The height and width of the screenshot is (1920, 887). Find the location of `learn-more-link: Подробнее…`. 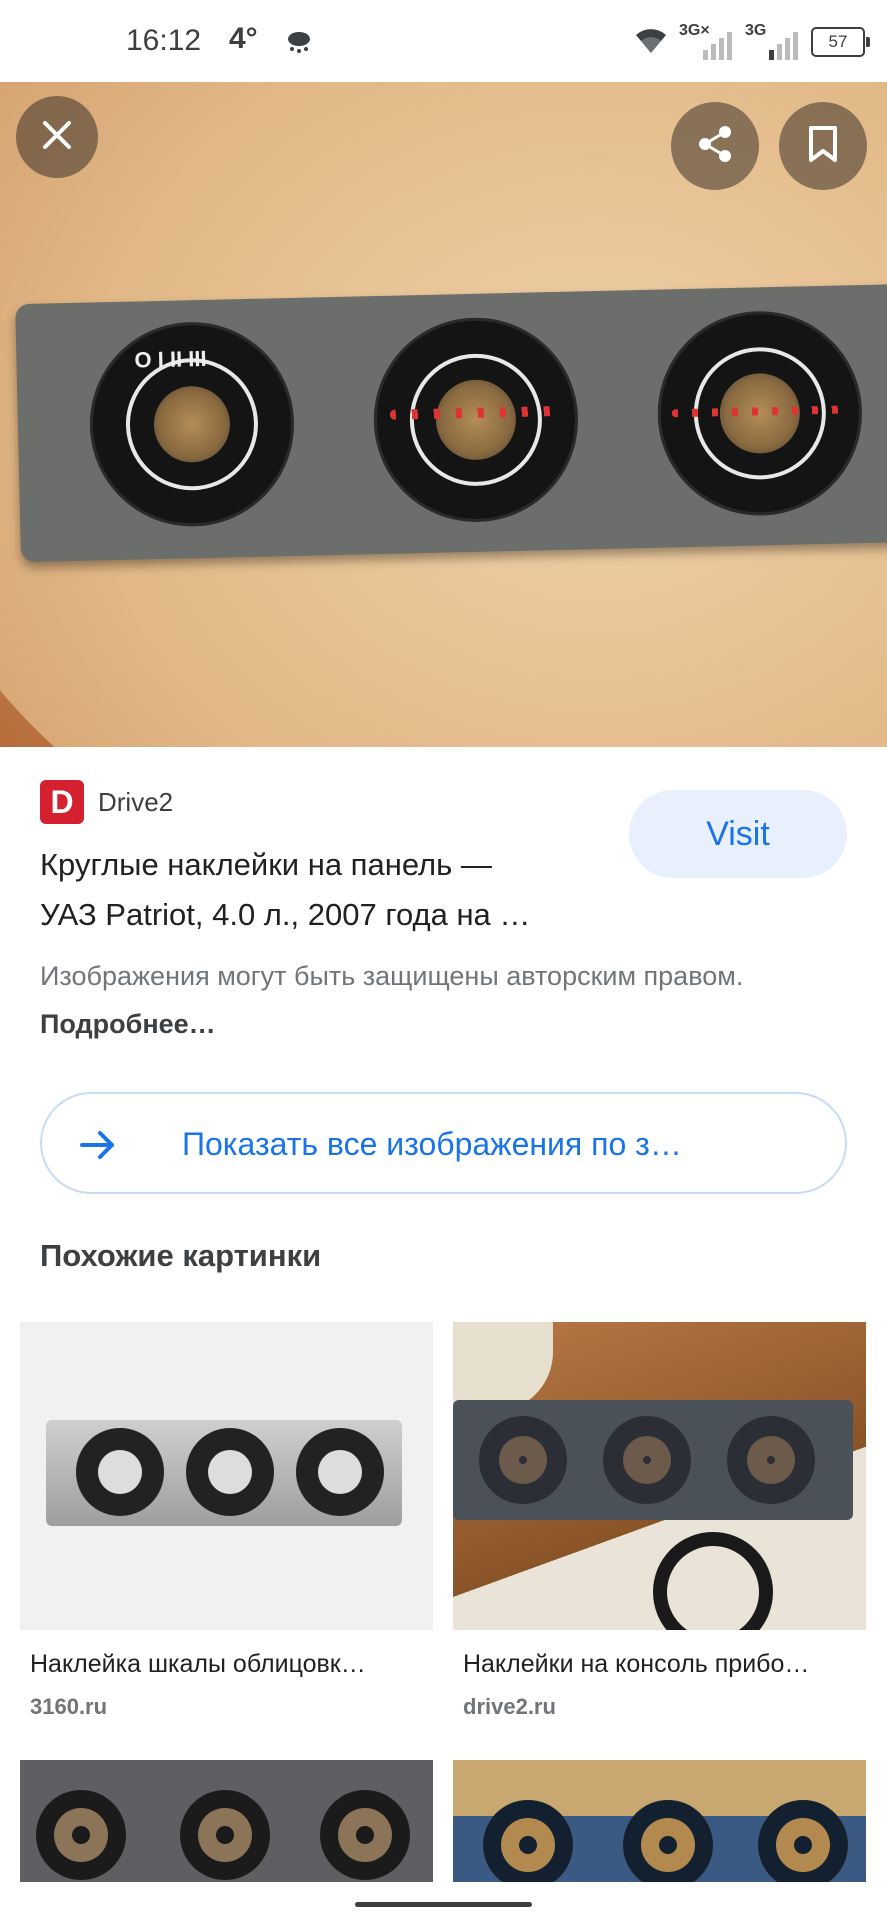

learn-more-link: Подробнее… is located at coordinates (128, 1024).